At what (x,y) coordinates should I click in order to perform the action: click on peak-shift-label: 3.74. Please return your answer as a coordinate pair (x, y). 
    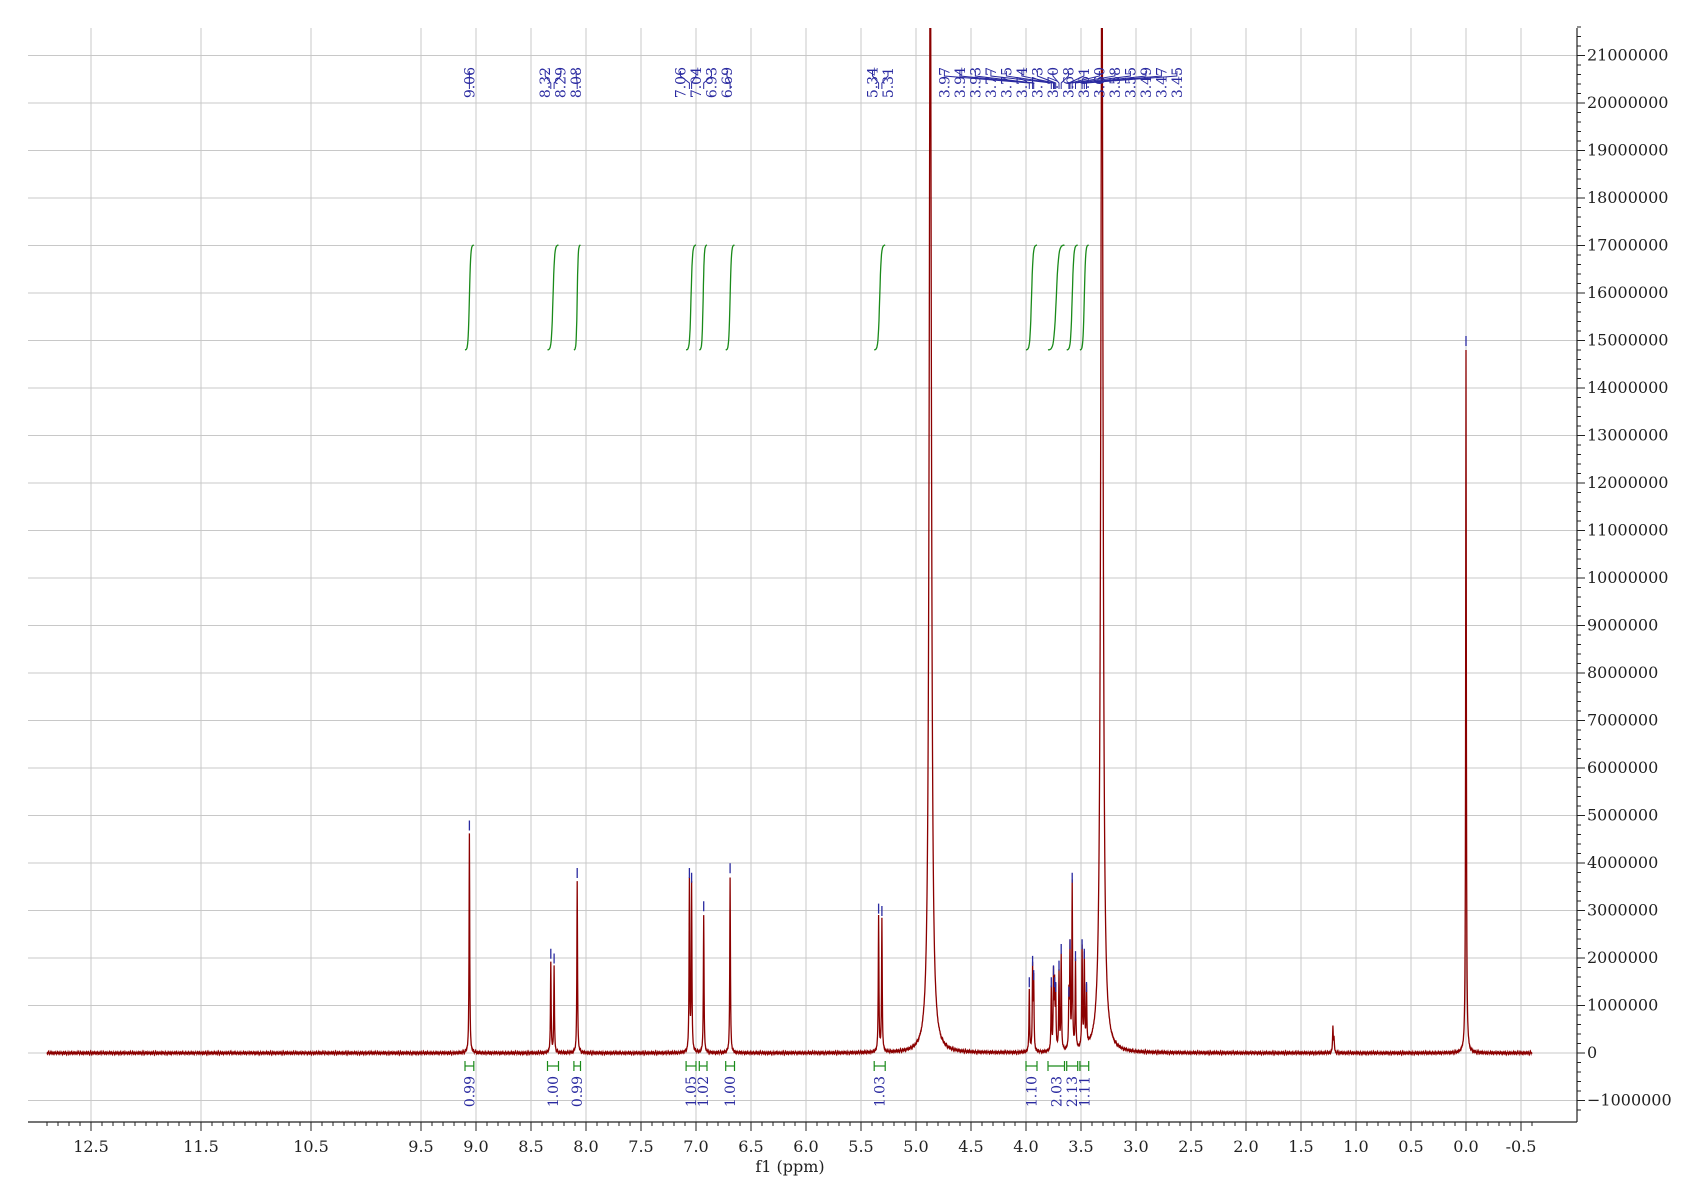
    Looking at the image, I should click on (1023, 82).